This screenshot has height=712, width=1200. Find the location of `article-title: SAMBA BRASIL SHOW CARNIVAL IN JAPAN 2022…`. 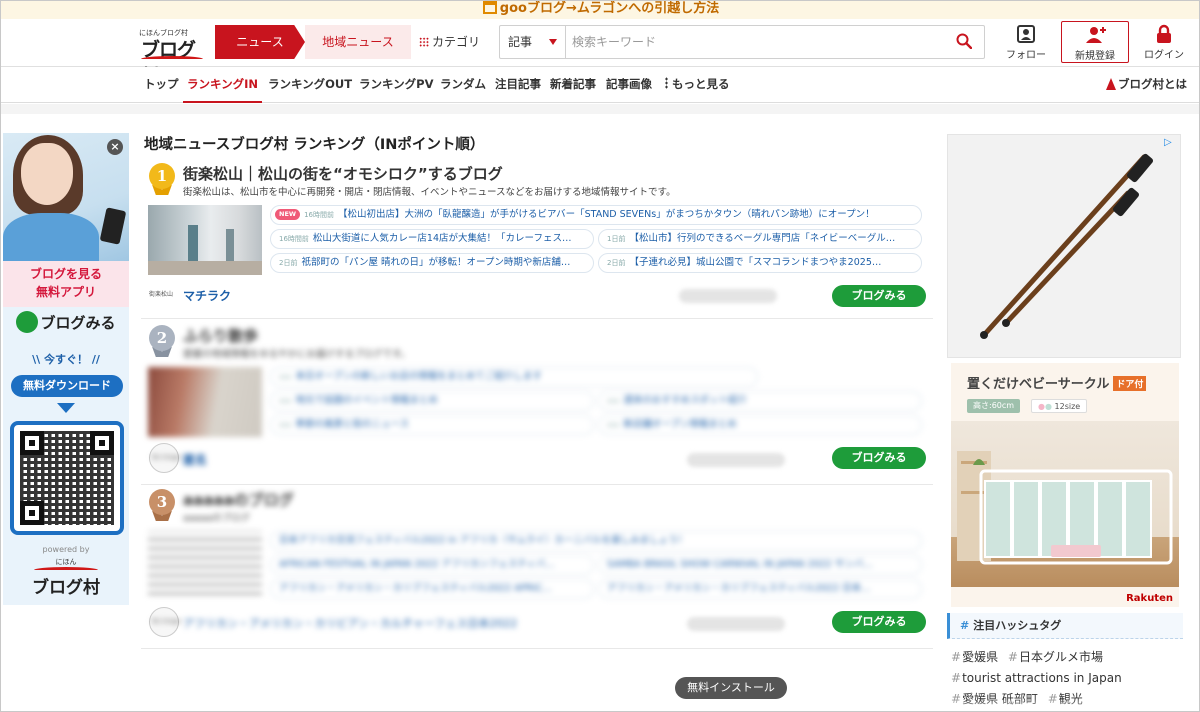

article-title: SAMBA BRASIL SHOW CARNIVAL IN JAPAN 2022… is located at coordinates (740, 564).